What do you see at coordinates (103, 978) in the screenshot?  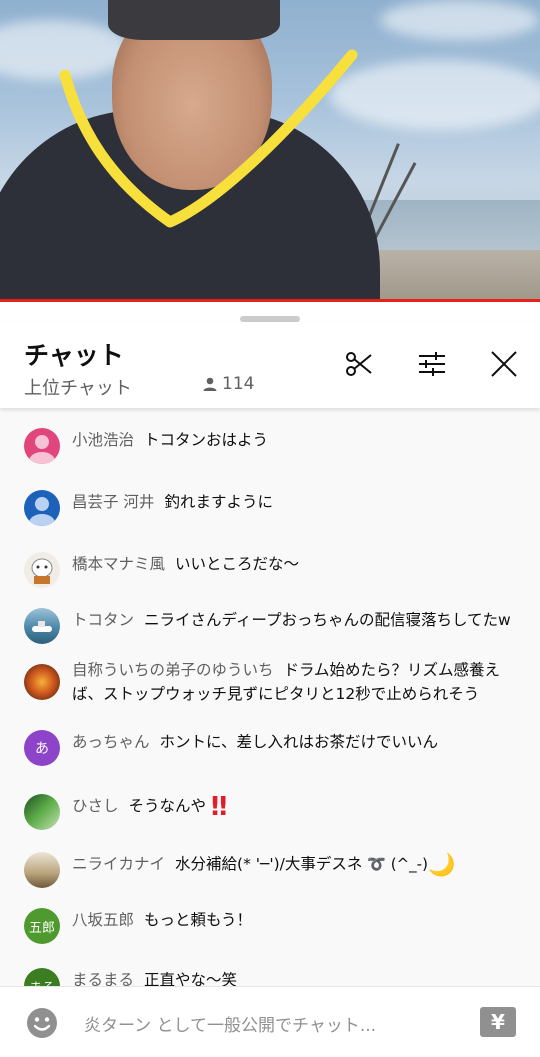 I see `message-author: まるまる` at bounding box center [103, 978].